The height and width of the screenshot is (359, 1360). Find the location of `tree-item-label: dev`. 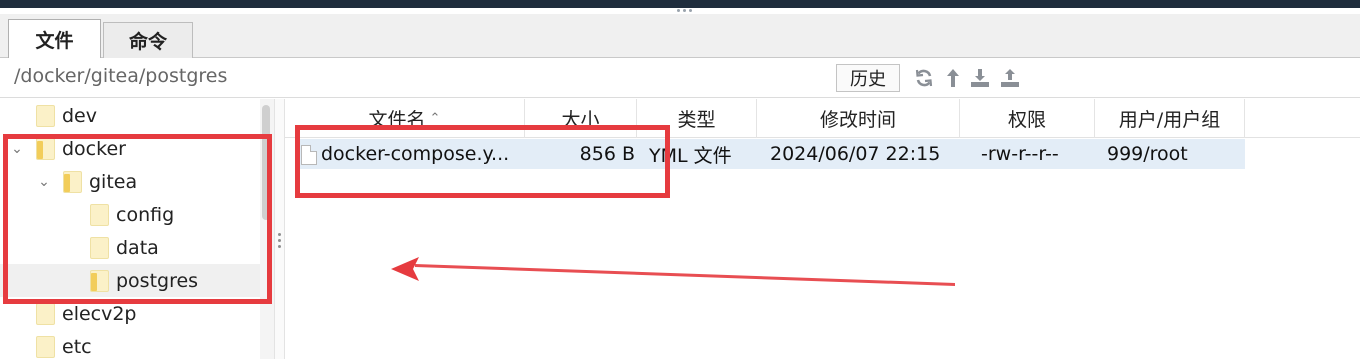

tree-item-label: dev is located at coordinates (79, 115).